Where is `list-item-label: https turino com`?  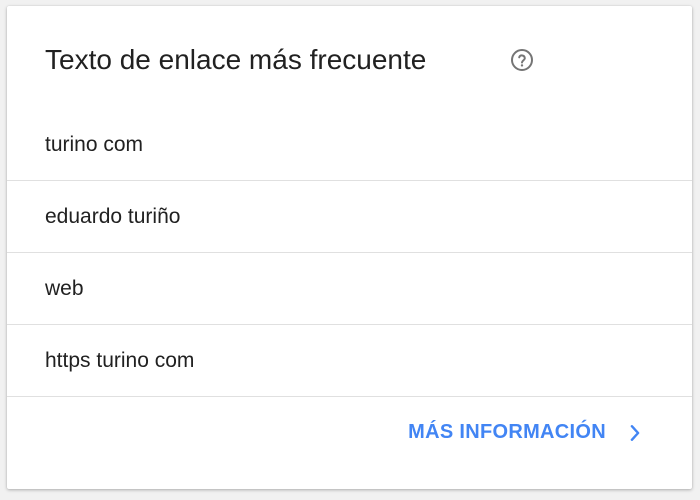 list-item-label: https turino com is located at coordinates (120, 360).